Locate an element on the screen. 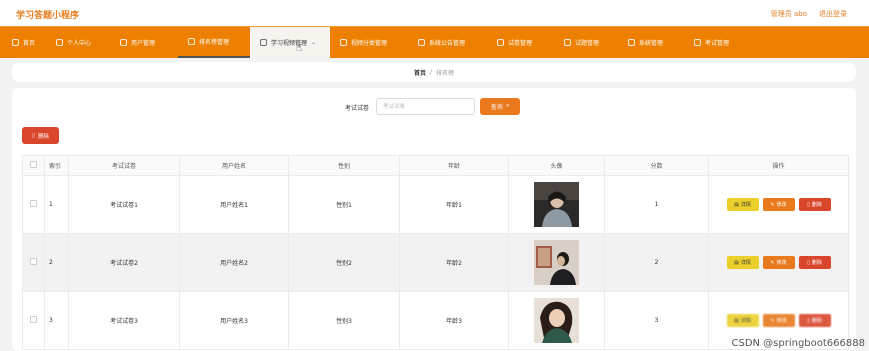  column-header: 性别 is located at coordinates (344, 165).